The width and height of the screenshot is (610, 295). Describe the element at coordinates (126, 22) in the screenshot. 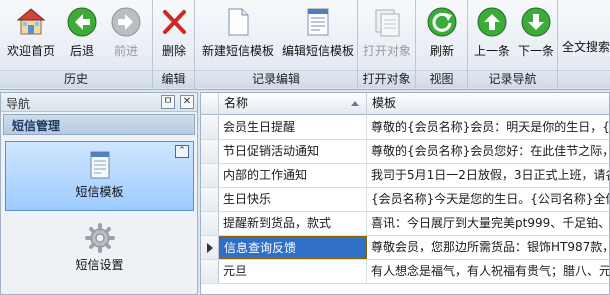

I see `forward-icon` at that location.